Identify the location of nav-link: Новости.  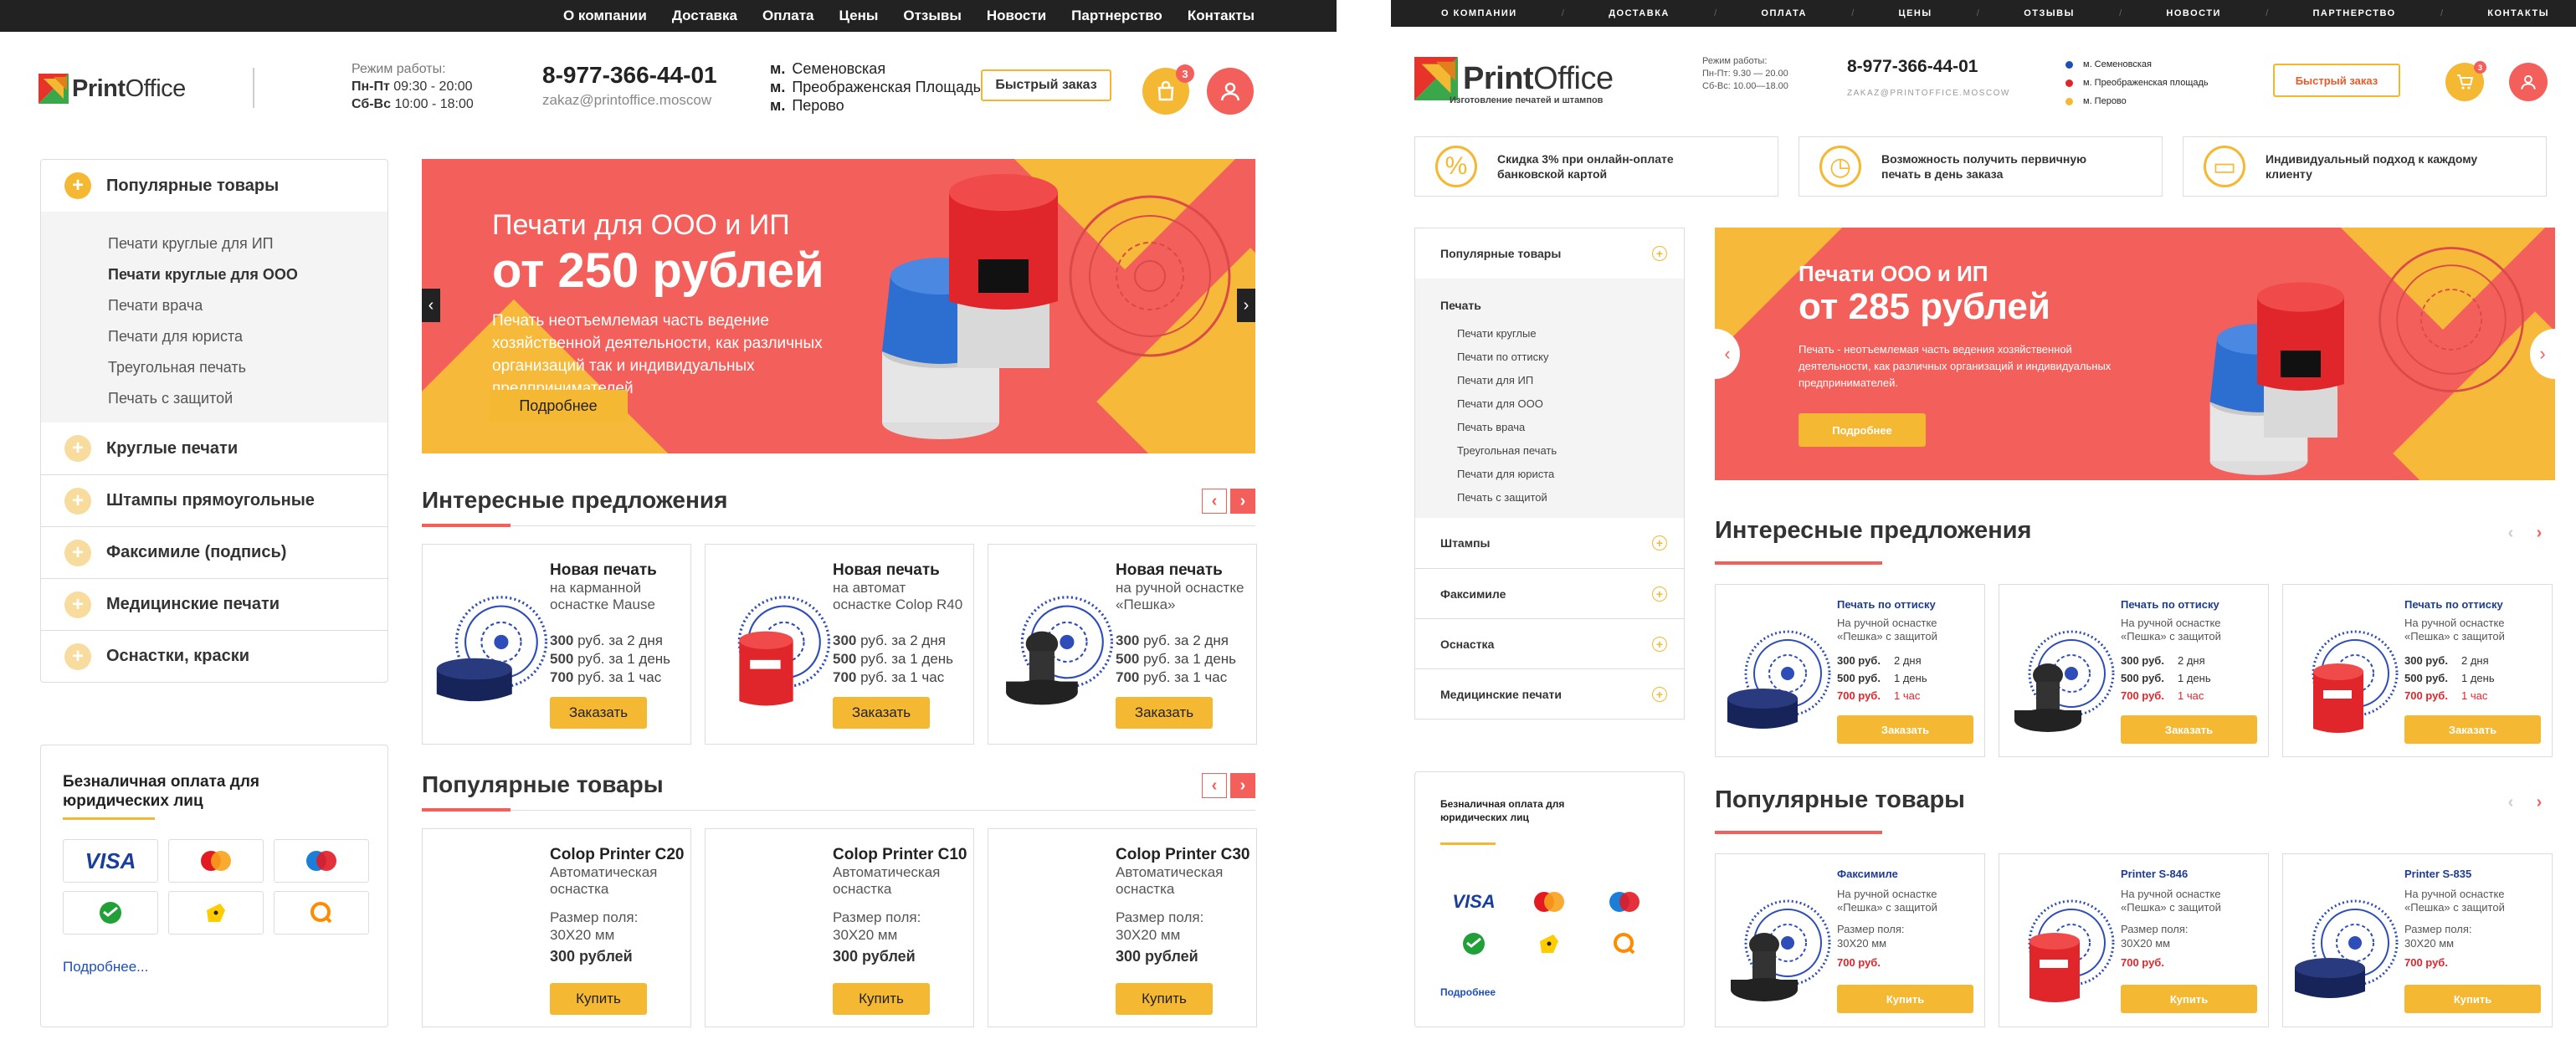
(1016, 16).